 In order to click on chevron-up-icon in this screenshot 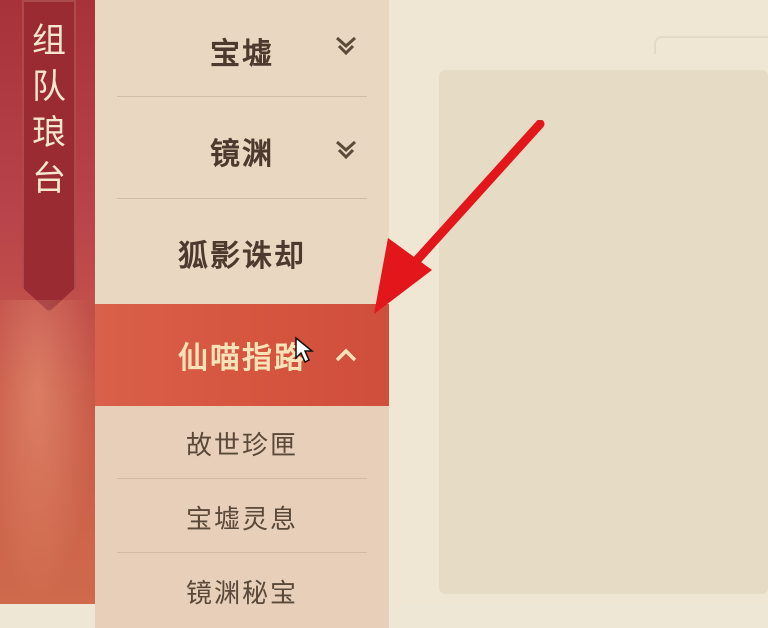, I will do `click(346, 355)`.